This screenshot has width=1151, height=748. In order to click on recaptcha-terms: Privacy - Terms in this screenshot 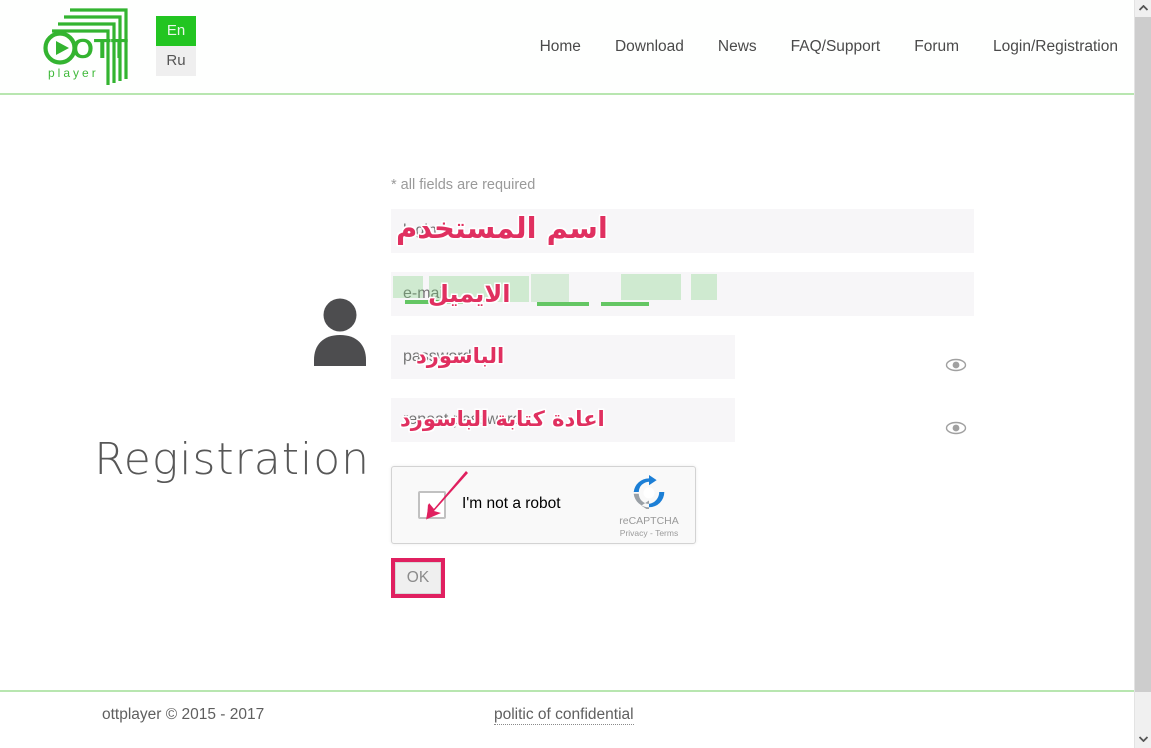, I will do `click(649, 533)`.